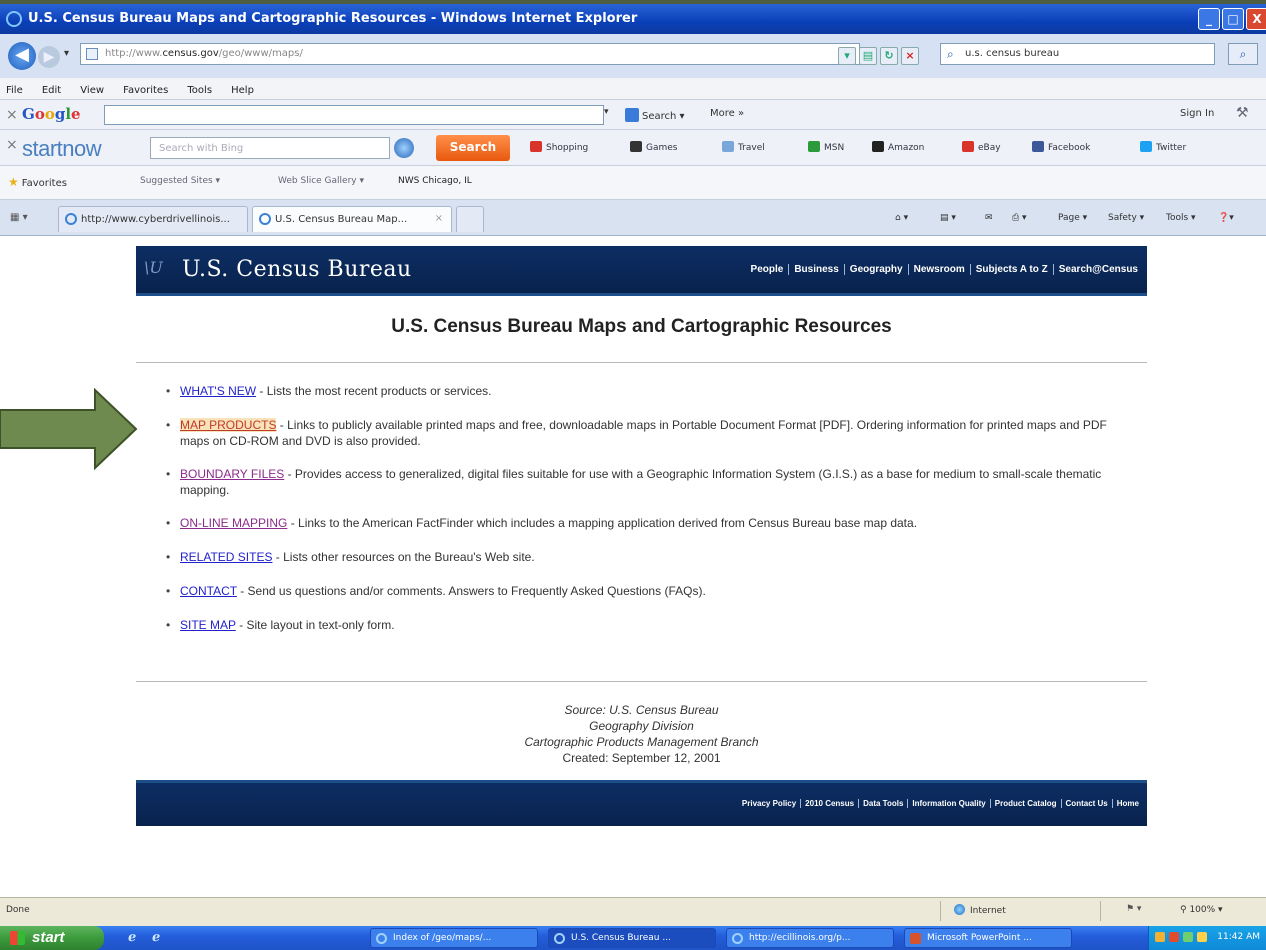 The image size is (1266, 950). I want to click on start-label: start, so click(48, 937).